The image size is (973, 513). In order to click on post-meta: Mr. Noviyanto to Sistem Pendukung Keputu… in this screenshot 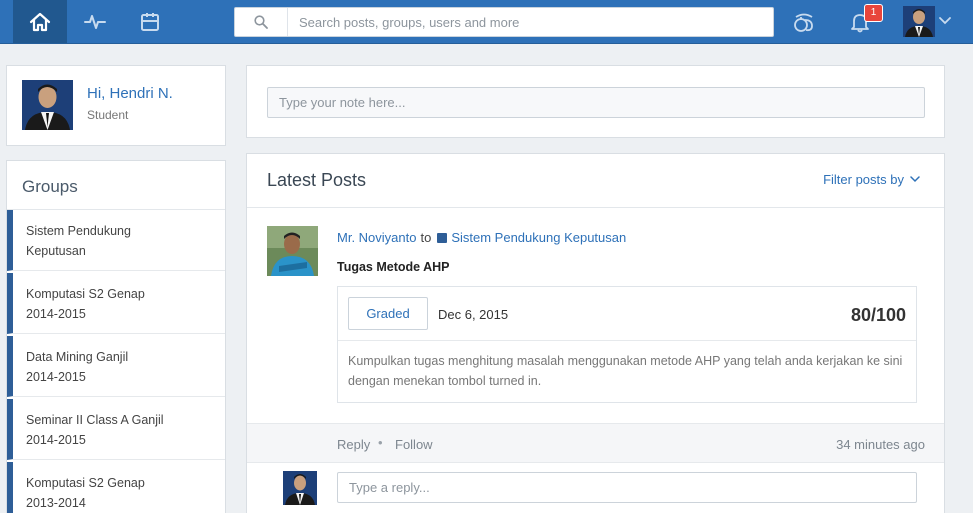, I will do `click(481, 237)`.